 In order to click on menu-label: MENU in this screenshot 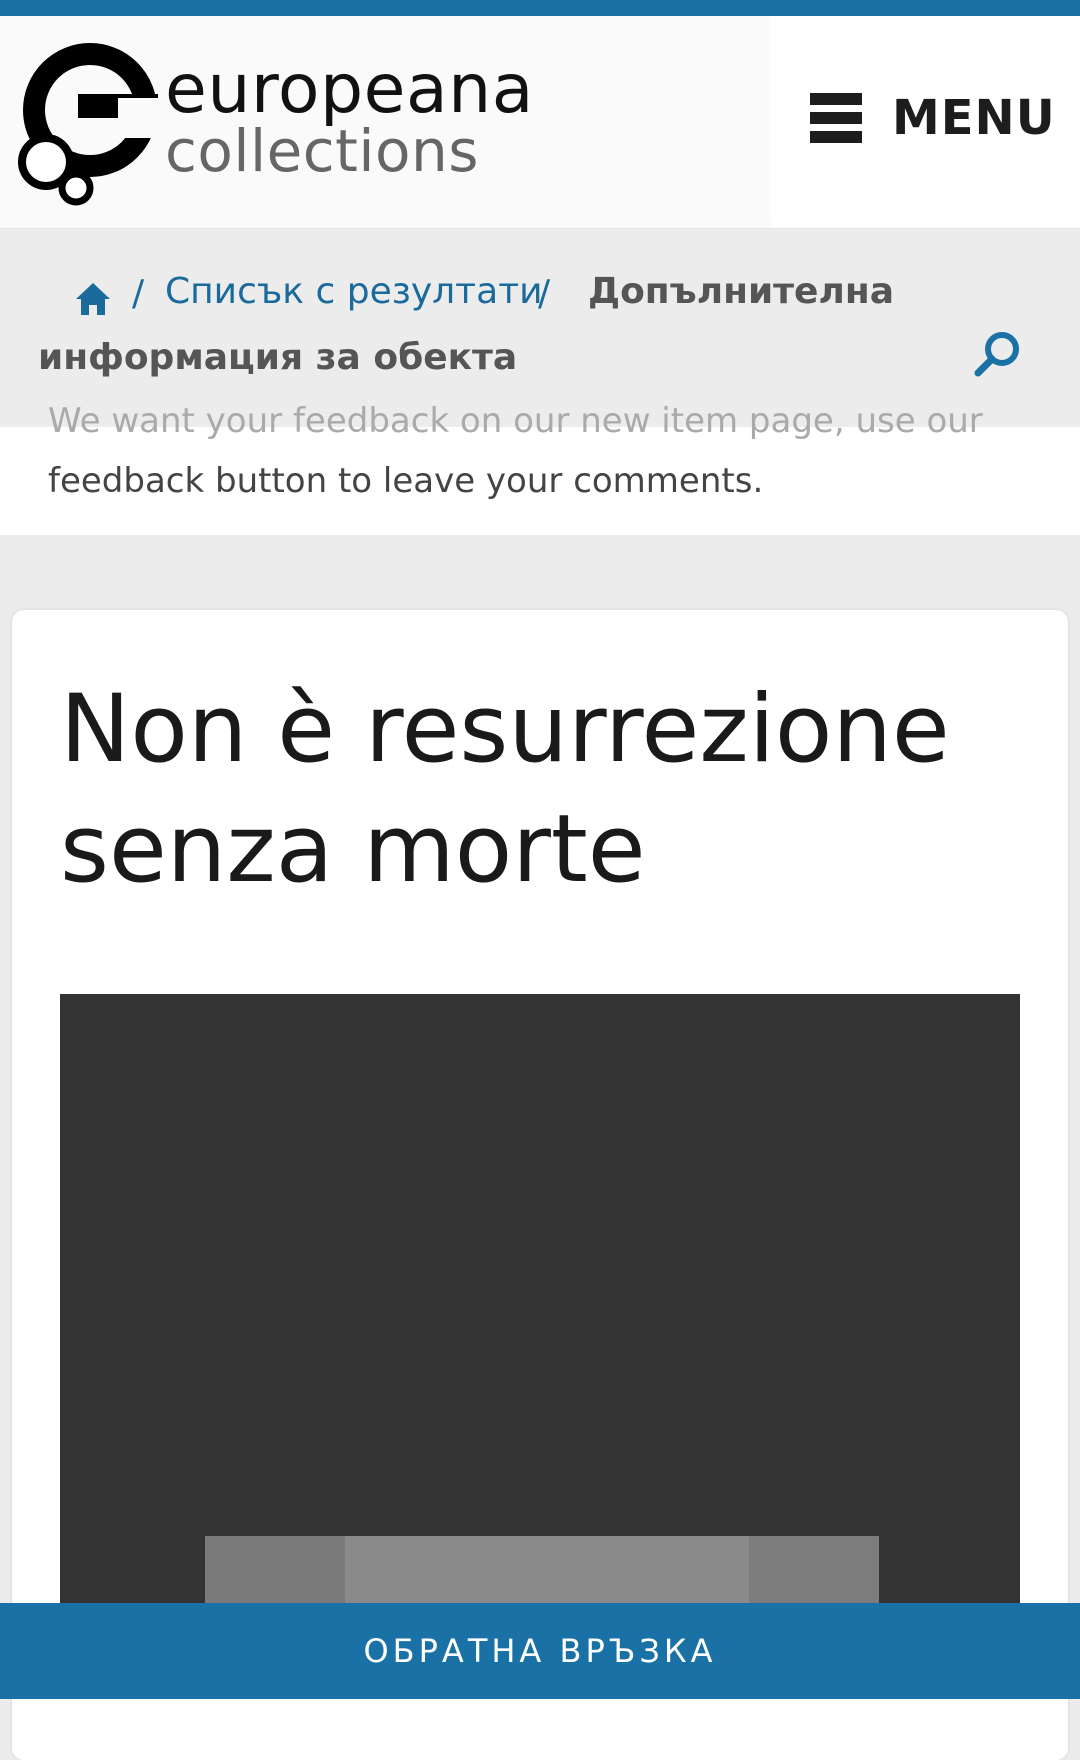, I will do `click(974, 118)`.